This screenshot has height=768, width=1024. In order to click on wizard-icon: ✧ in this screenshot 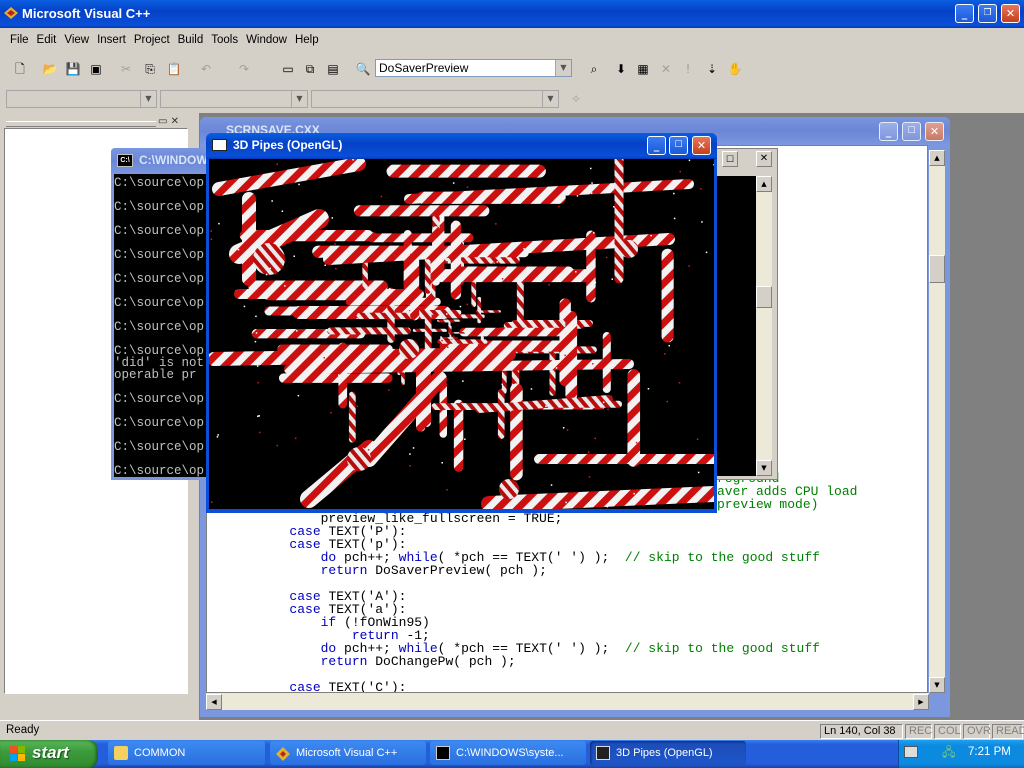, I will do `click(576, 99)`.